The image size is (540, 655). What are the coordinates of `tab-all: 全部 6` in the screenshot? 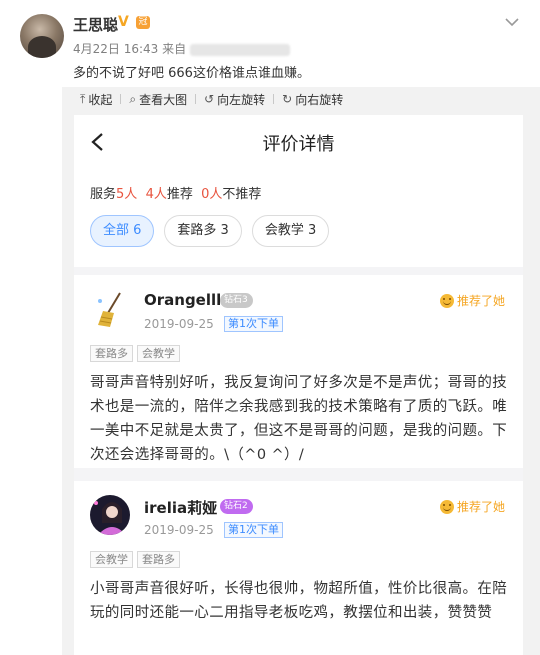 It's located at (122, 231).